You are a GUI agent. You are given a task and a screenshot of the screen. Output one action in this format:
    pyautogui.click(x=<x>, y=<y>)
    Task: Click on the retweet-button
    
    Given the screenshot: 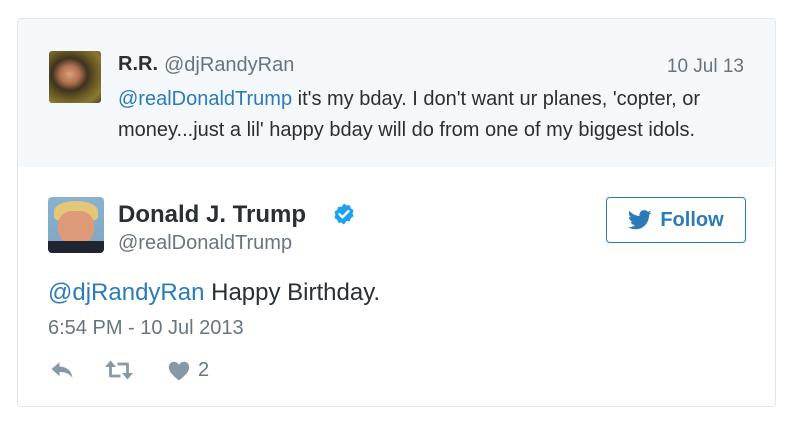 What is the action you would take?
    pyautogui.click(x=119, y=370)
    